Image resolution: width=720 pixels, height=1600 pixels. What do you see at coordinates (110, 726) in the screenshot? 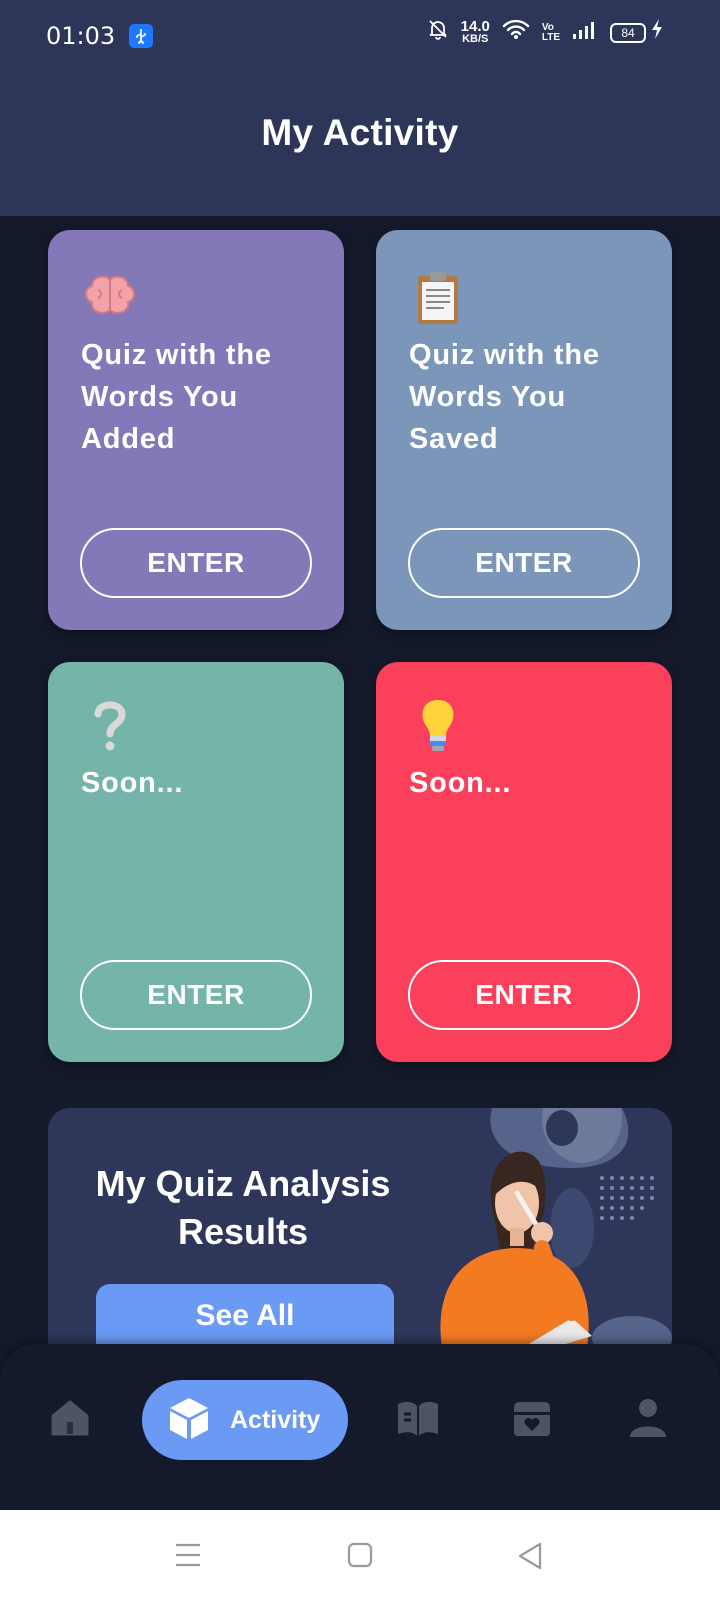
I see `question-mark-icon` at bounding box center [110, 726].